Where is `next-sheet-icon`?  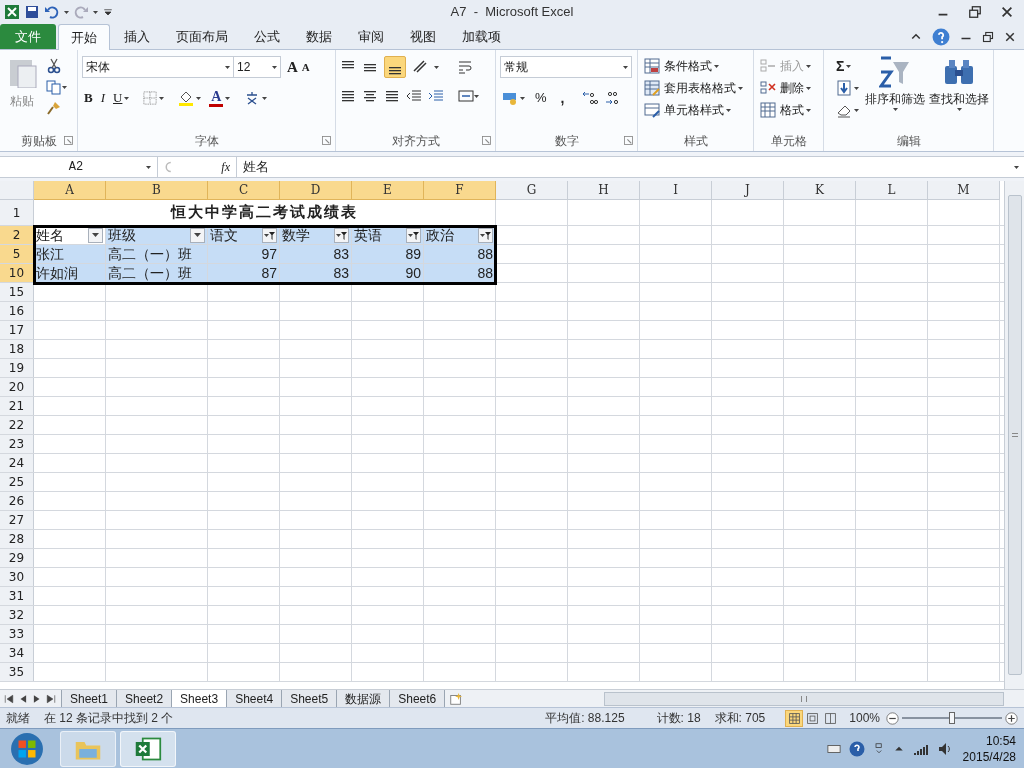 next-sheet-icon is located at coordinates (37, 698).